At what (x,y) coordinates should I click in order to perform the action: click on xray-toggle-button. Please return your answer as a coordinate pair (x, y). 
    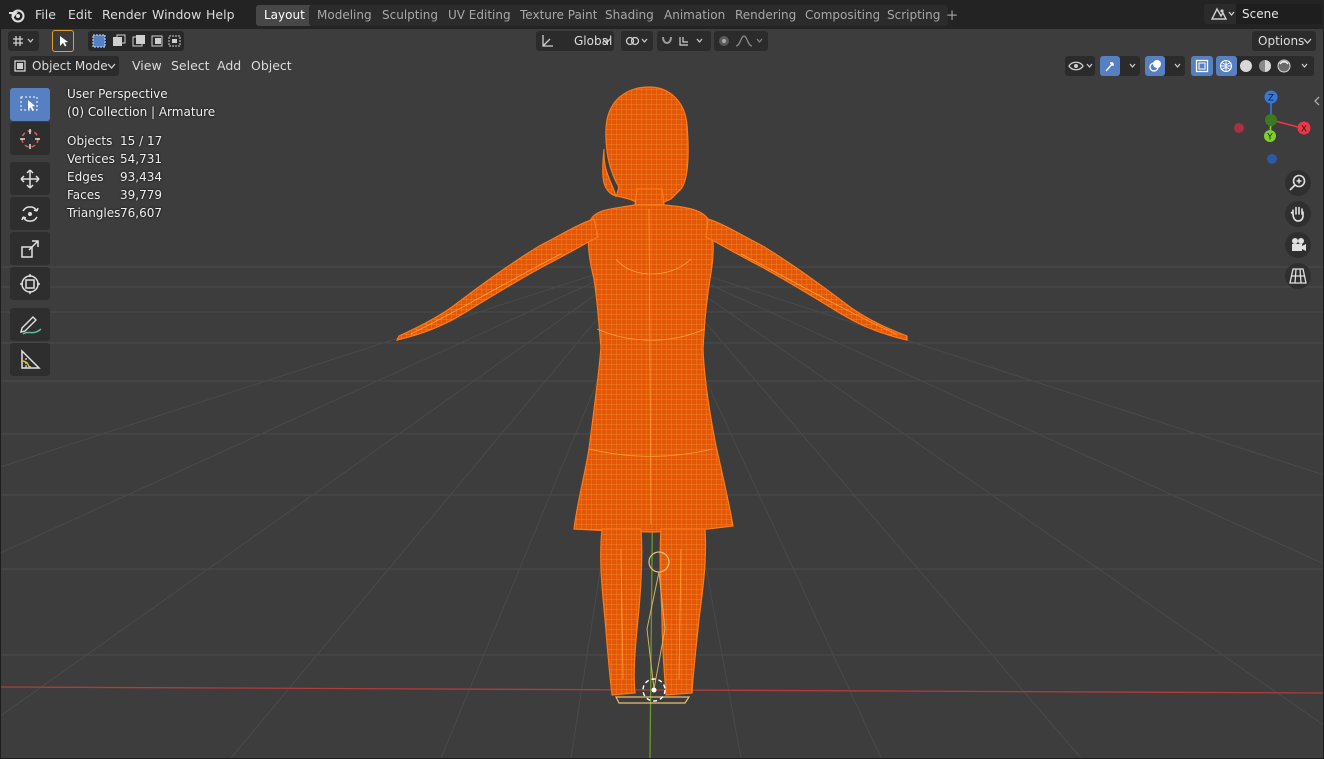
    Looking at the image, I should click on (1202, 66).